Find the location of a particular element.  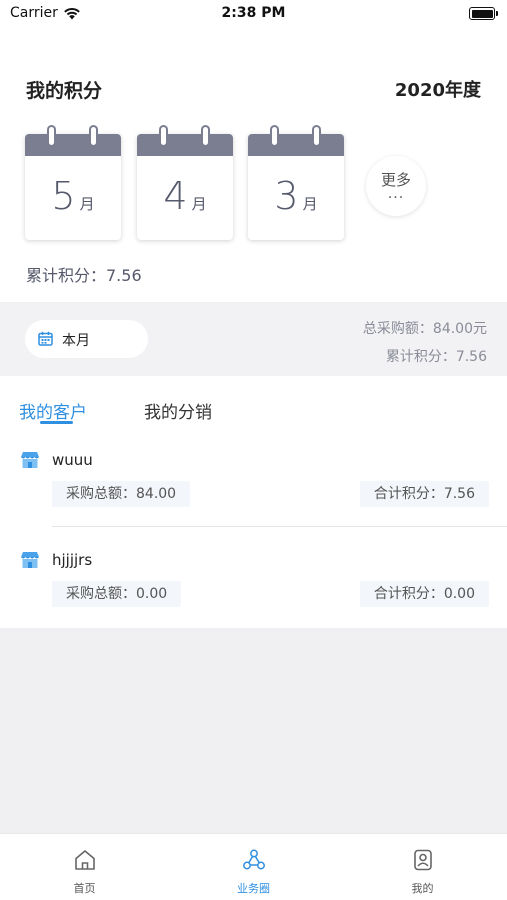

month-value: 3月 is located at coordinates (296, 196).